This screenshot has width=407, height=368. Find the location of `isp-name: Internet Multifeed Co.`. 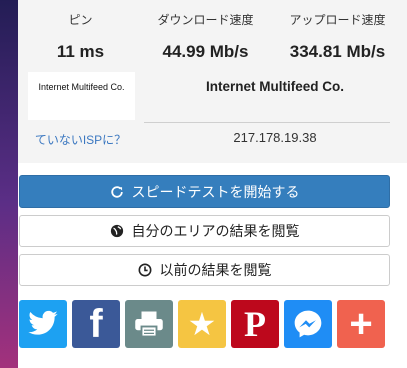

isp-name: Internet Multifeed Co. is located at coordinates (275, 86).